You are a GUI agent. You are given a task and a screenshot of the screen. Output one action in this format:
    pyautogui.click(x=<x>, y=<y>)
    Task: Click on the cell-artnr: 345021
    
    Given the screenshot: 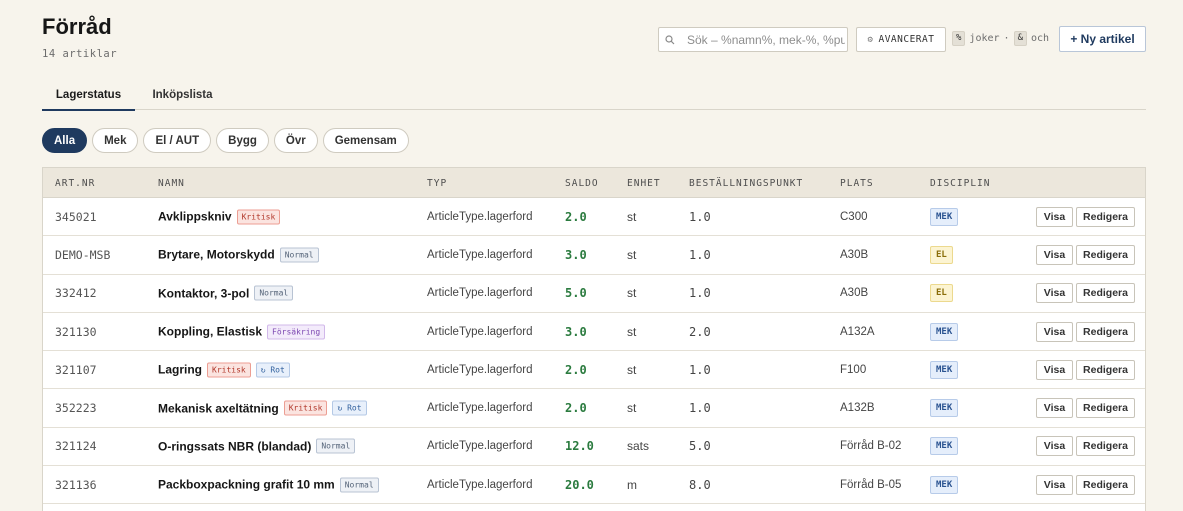 What is the action you would take?
    pyautogui.click(x=76, y=216)
    